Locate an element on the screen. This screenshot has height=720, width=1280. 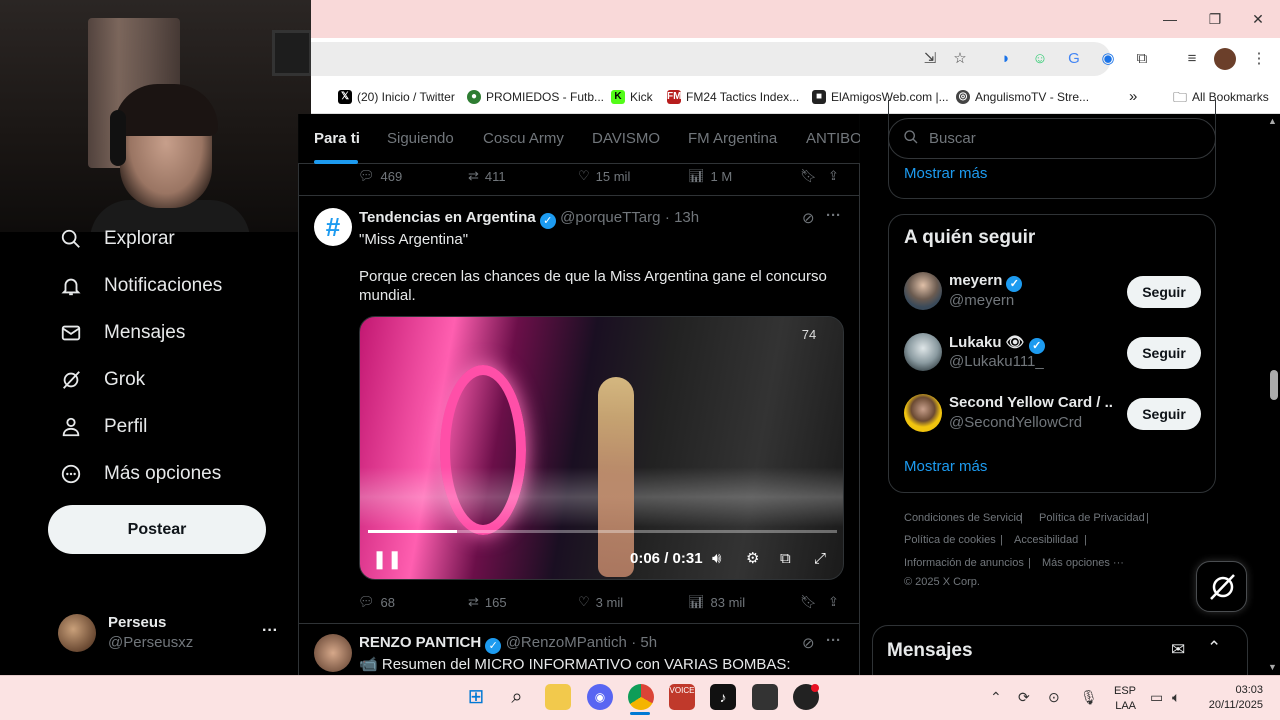
pause-icon: ❚❚ is located at coordinates (387, 559).